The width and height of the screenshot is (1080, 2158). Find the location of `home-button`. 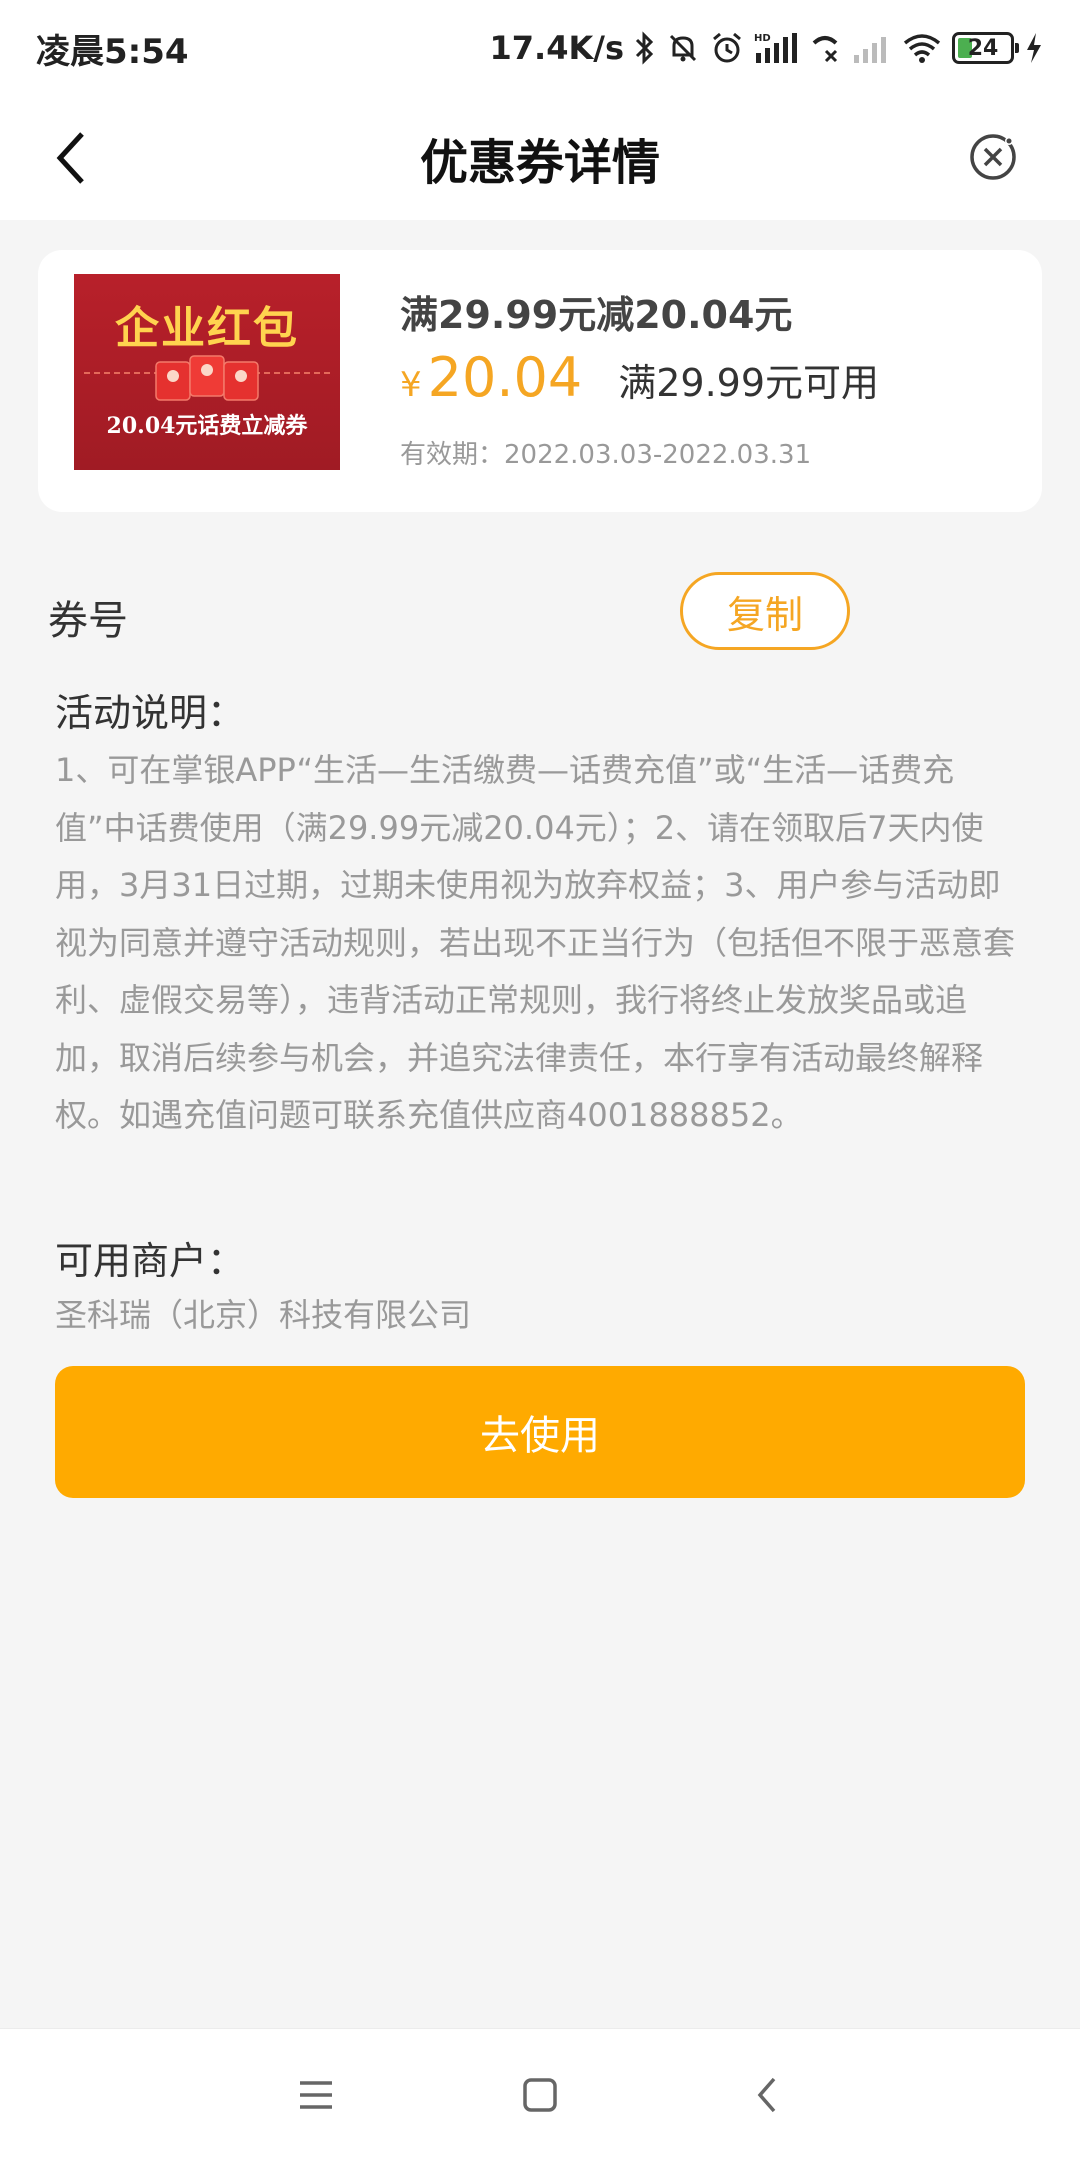

home-button is located at coordinates (540, 2095).